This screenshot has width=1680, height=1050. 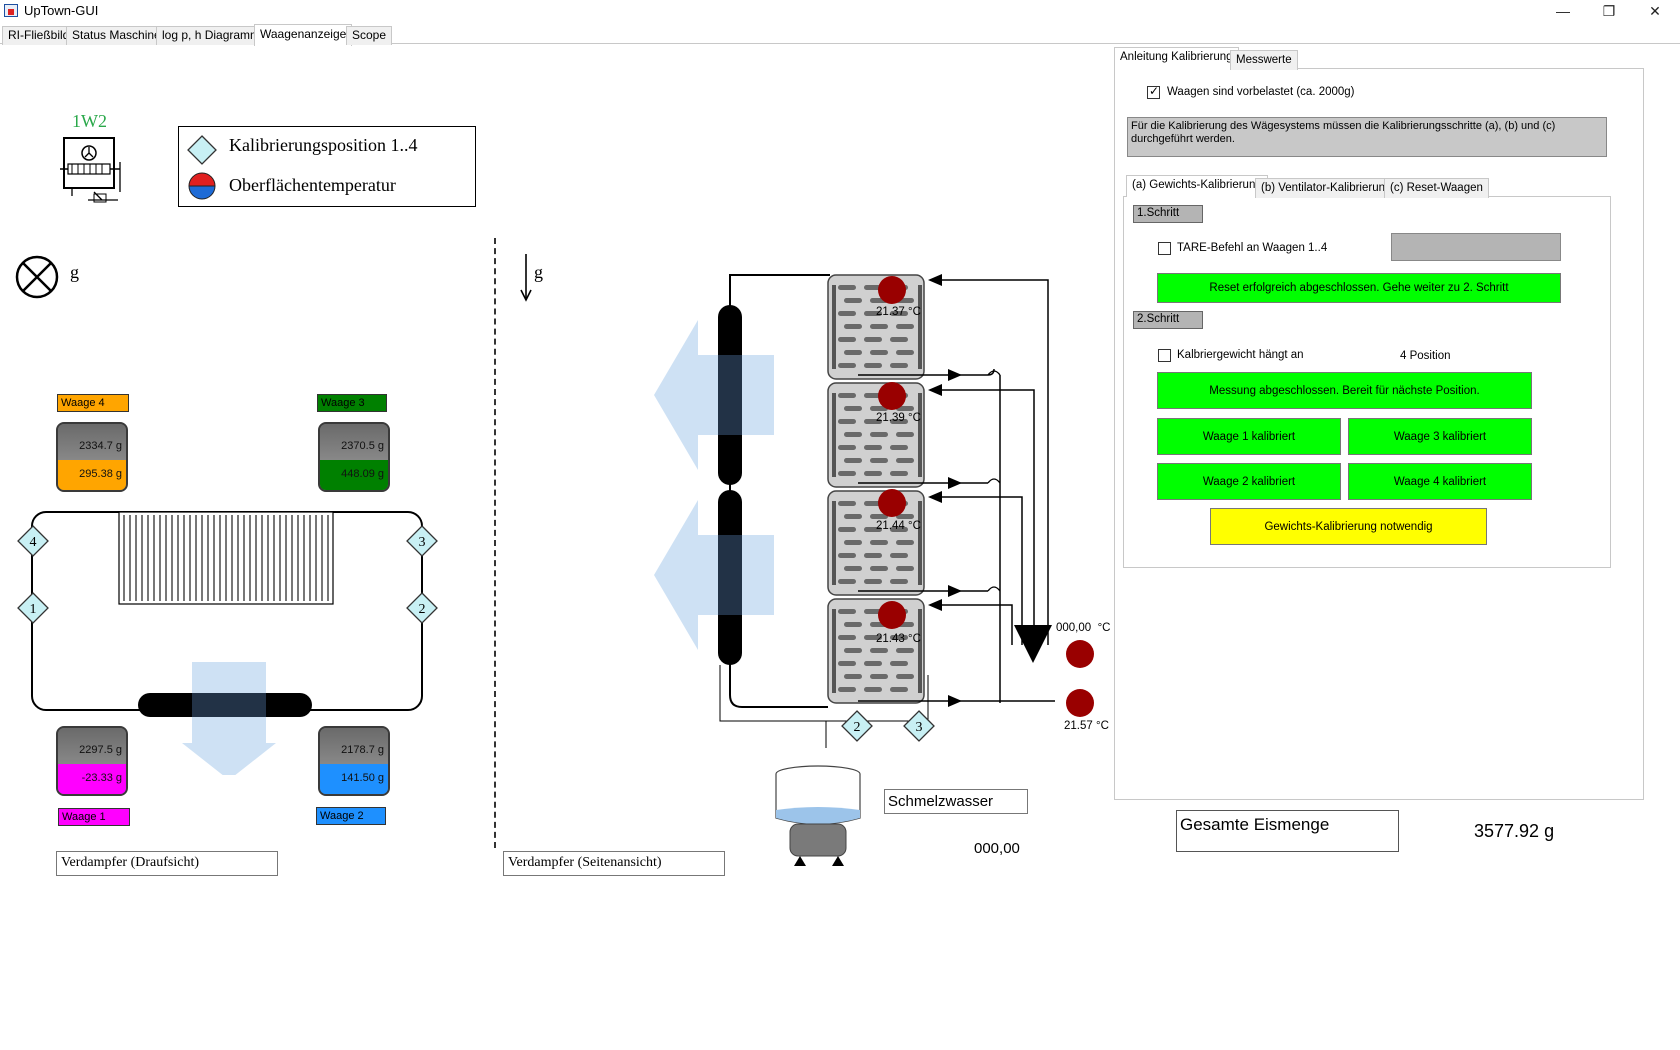 What do you see at coordinates (354, 475) in the screenshot?
I see `waage-3-value: 448.09 g` at bounding box center [354, 475].